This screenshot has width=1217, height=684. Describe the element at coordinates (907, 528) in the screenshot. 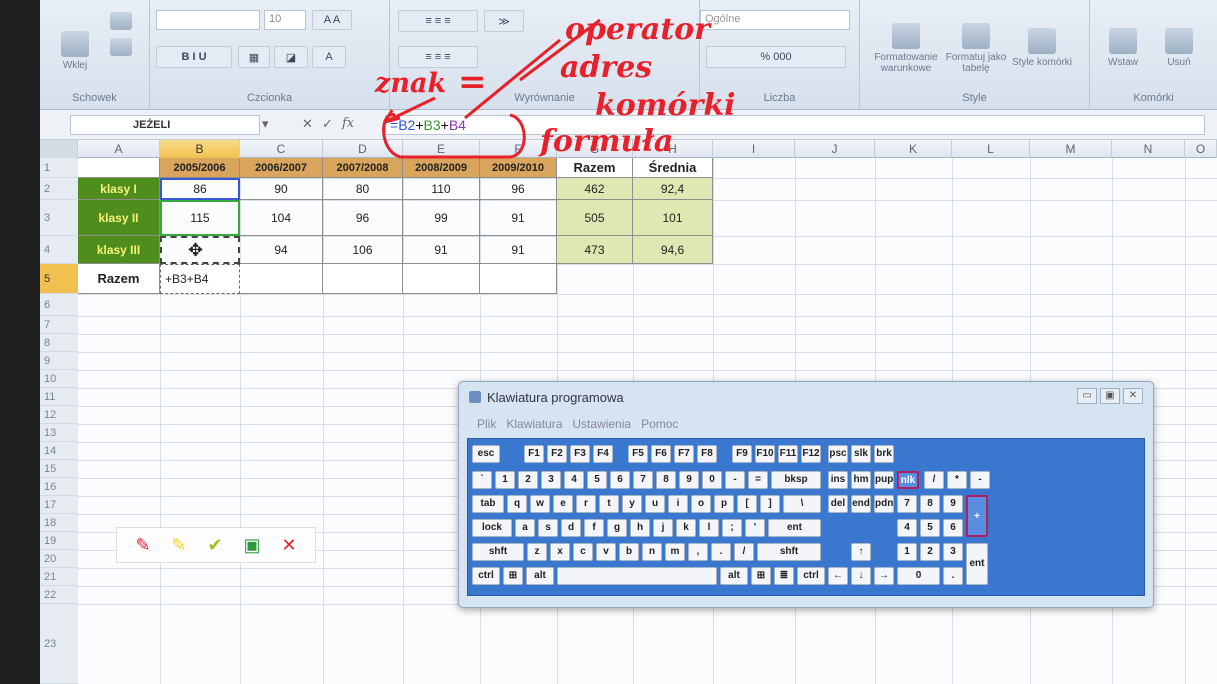

I see `key-3-13: 4` at that location.